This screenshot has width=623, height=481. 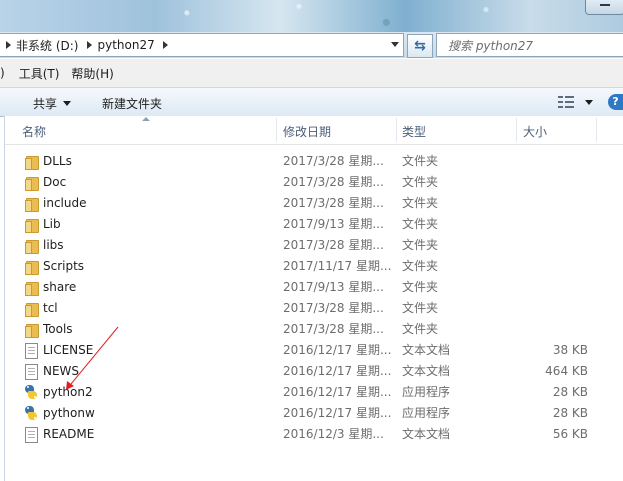 What do you see at coordinates (92, 358) in the screenshot?
I see `annotation-arrow` at bounding box center [92, 358].